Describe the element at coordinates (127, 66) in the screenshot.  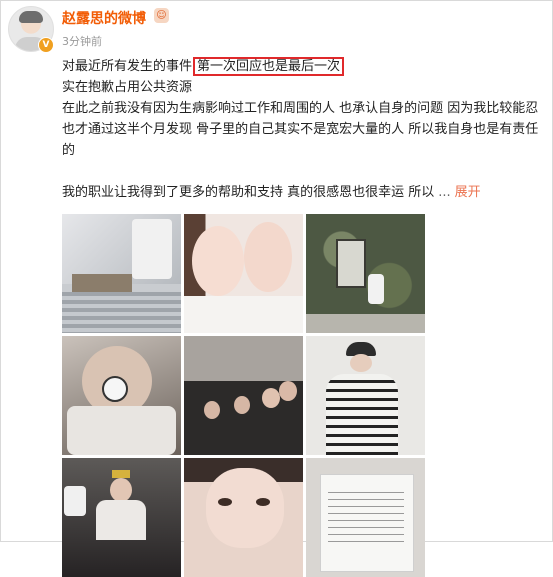
I see `post-line-1-text: 对最近所有发生的事件` at that location.